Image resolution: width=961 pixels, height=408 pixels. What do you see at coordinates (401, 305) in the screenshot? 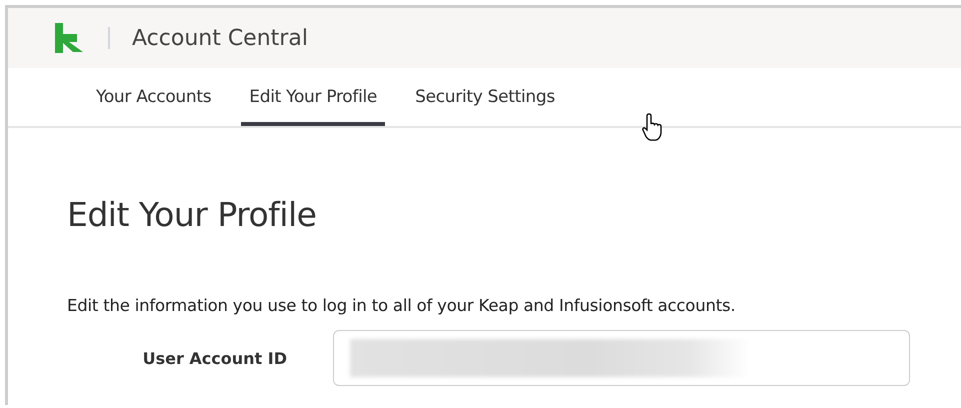
I see `description-text: Edit the information you use to log in to all of your Keap and Infusionsoft accounts.` at bounding box center [401, 305].